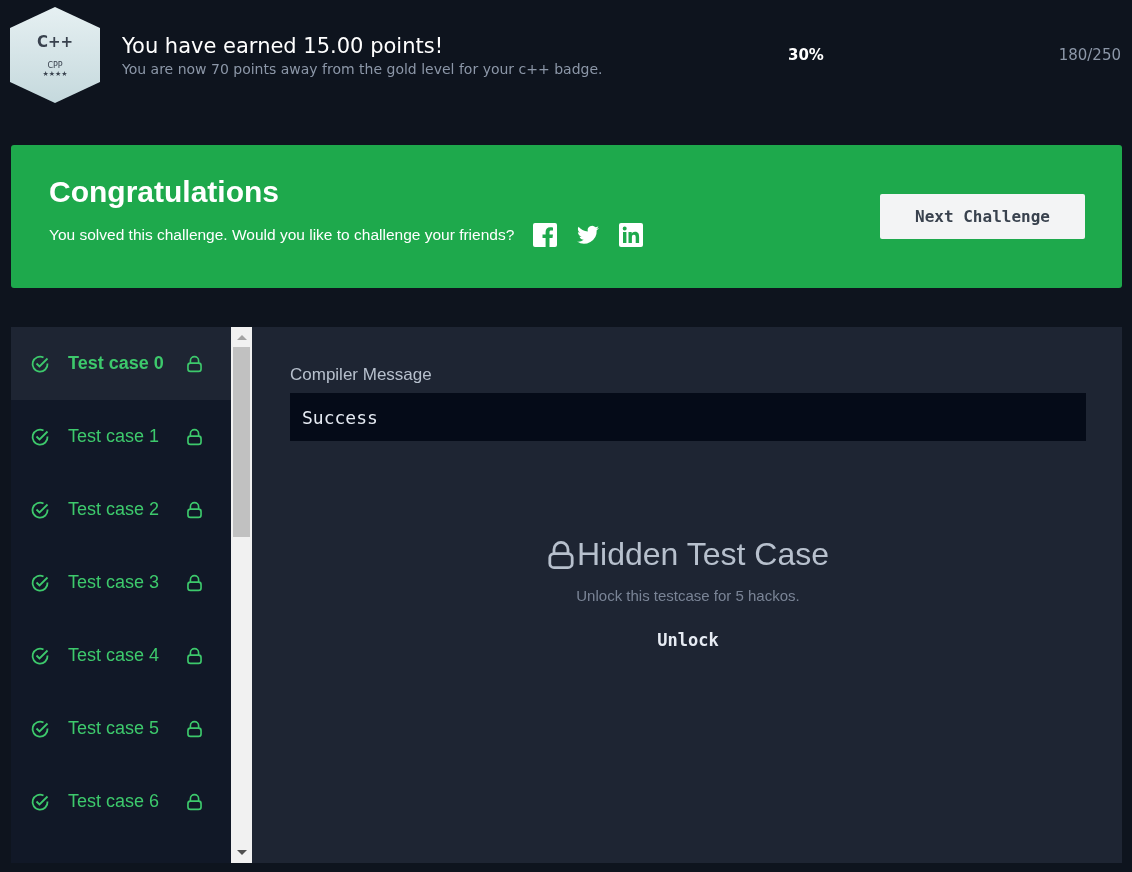  I want to click on test-case-item: Test case 0, so click(121, 363).